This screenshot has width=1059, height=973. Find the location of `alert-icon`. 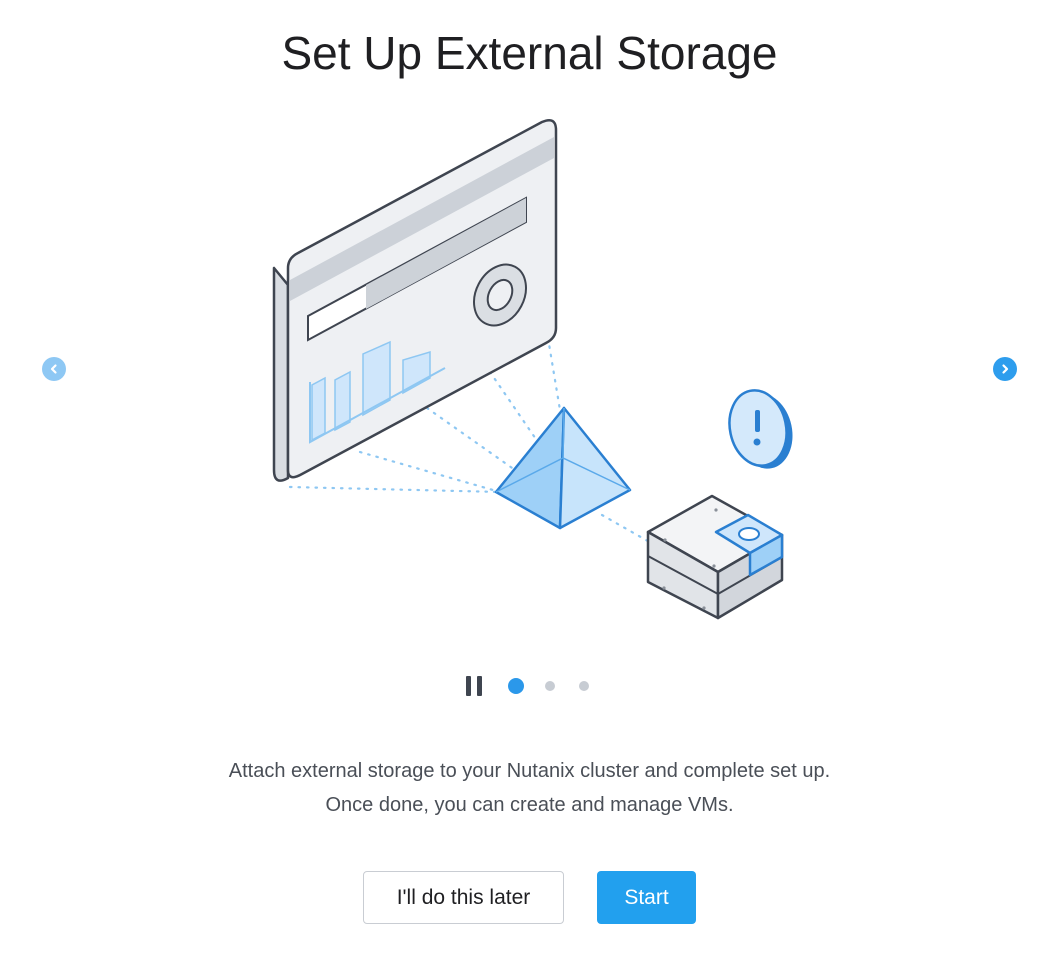

alert-icon is located at coordinates (760, 429).